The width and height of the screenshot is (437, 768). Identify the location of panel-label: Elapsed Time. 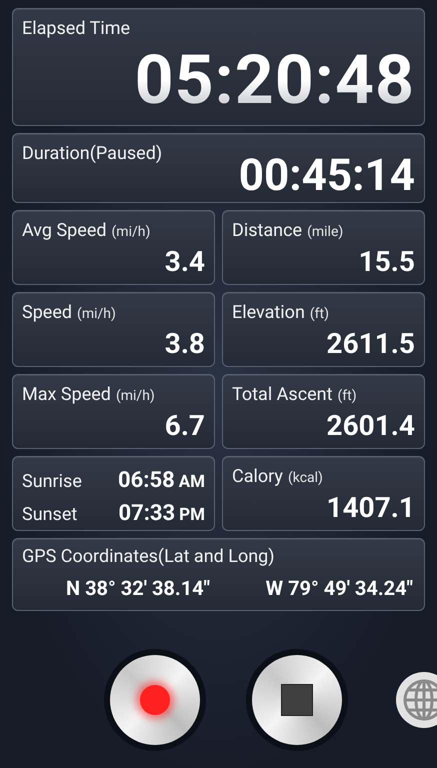
(76, 29).